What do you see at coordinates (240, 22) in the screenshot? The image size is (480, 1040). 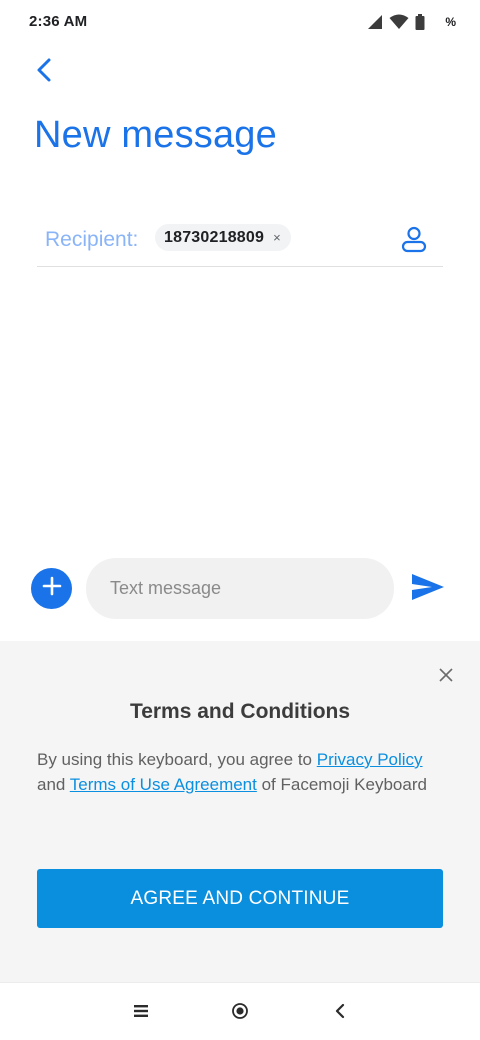 I see `status-bar: 2:36 AM %` at bounding box center [240, 22].